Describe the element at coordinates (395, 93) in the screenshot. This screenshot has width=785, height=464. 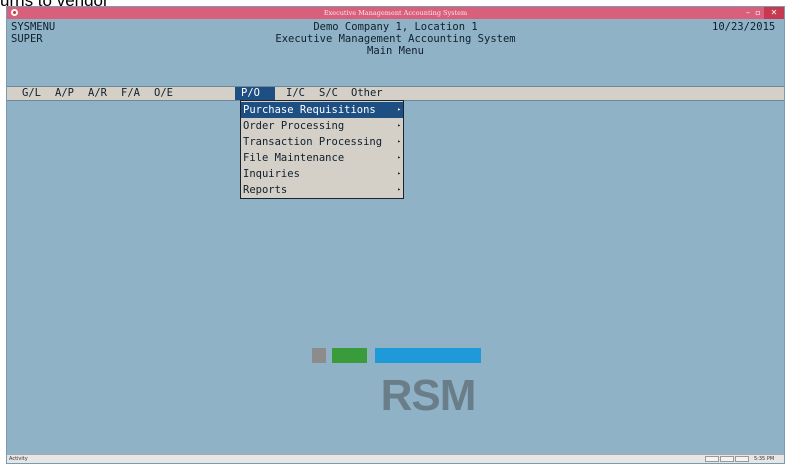
I see `main-menu-bar: G/L A/P A/R F/A O/E P/O I/C S/C Other` at that location.